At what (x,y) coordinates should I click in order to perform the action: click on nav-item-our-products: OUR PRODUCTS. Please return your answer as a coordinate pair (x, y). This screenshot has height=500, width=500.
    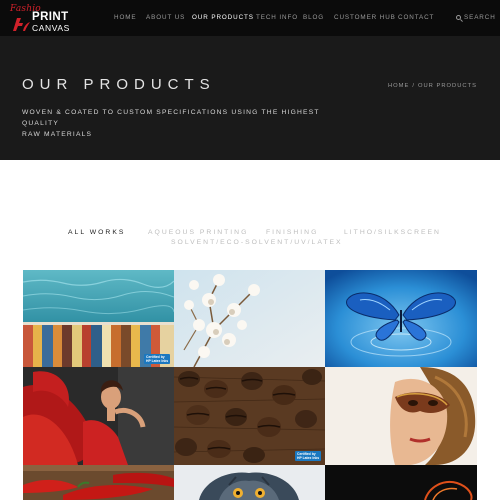
    Looking at the image, I should click on (223, 17).